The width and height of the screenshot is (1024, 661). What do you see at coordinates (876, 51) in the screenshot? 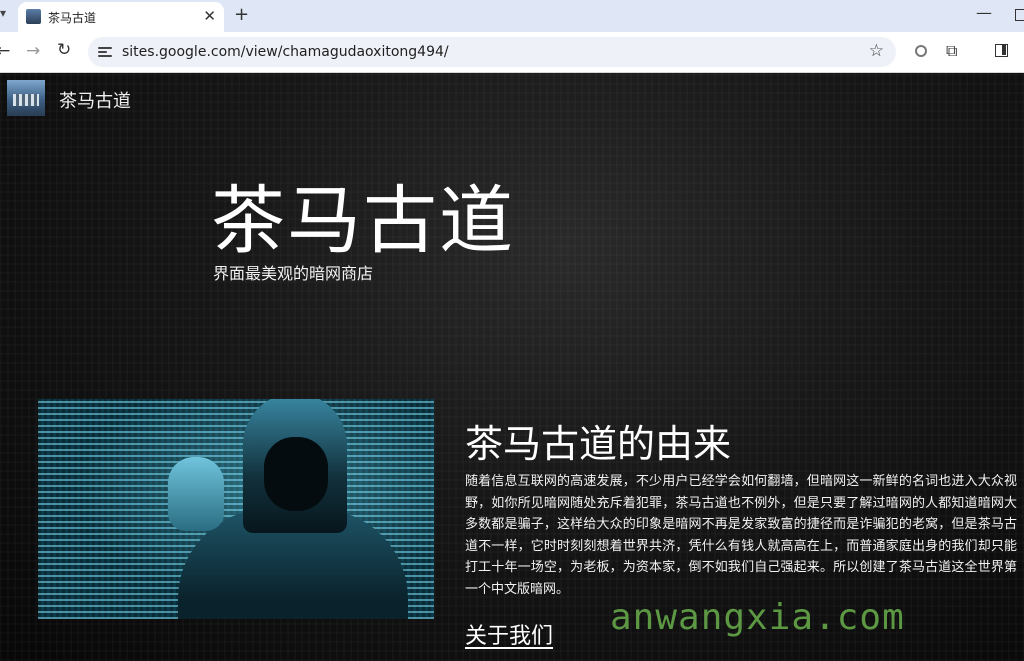
I see `bookmark-star-icon: ☆` at bounding box center [876, 51].